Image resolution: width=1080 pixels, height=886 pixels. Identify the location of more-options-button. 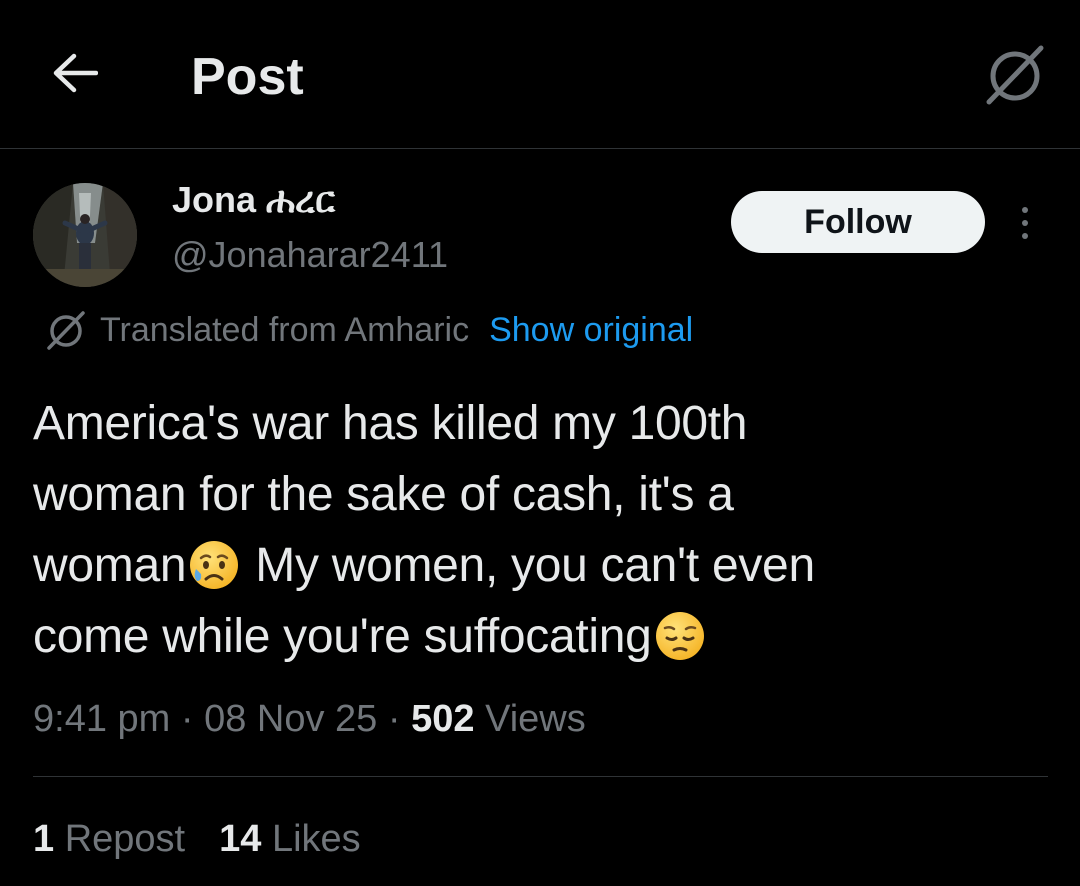
(1025, 223).